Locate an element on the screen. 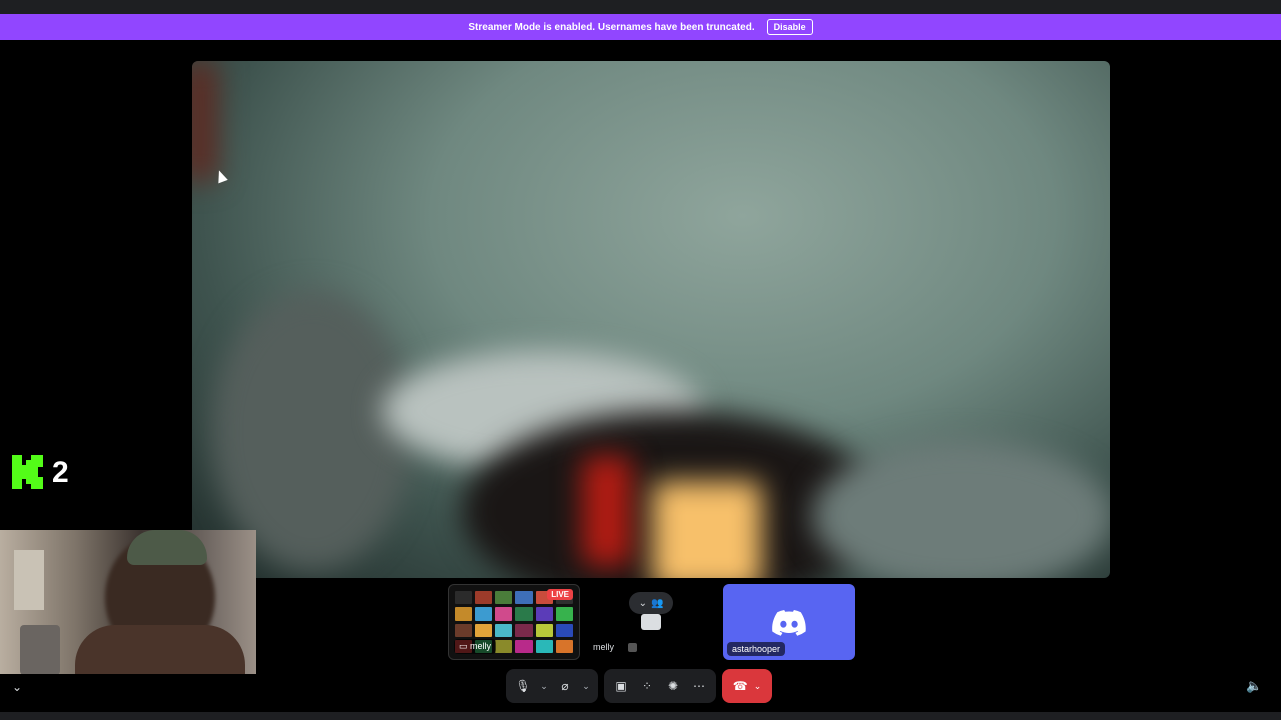 The width and height of the screenshot is (1281, 720). volume-icon: 🔈 is located at coordinates (1254, 686).